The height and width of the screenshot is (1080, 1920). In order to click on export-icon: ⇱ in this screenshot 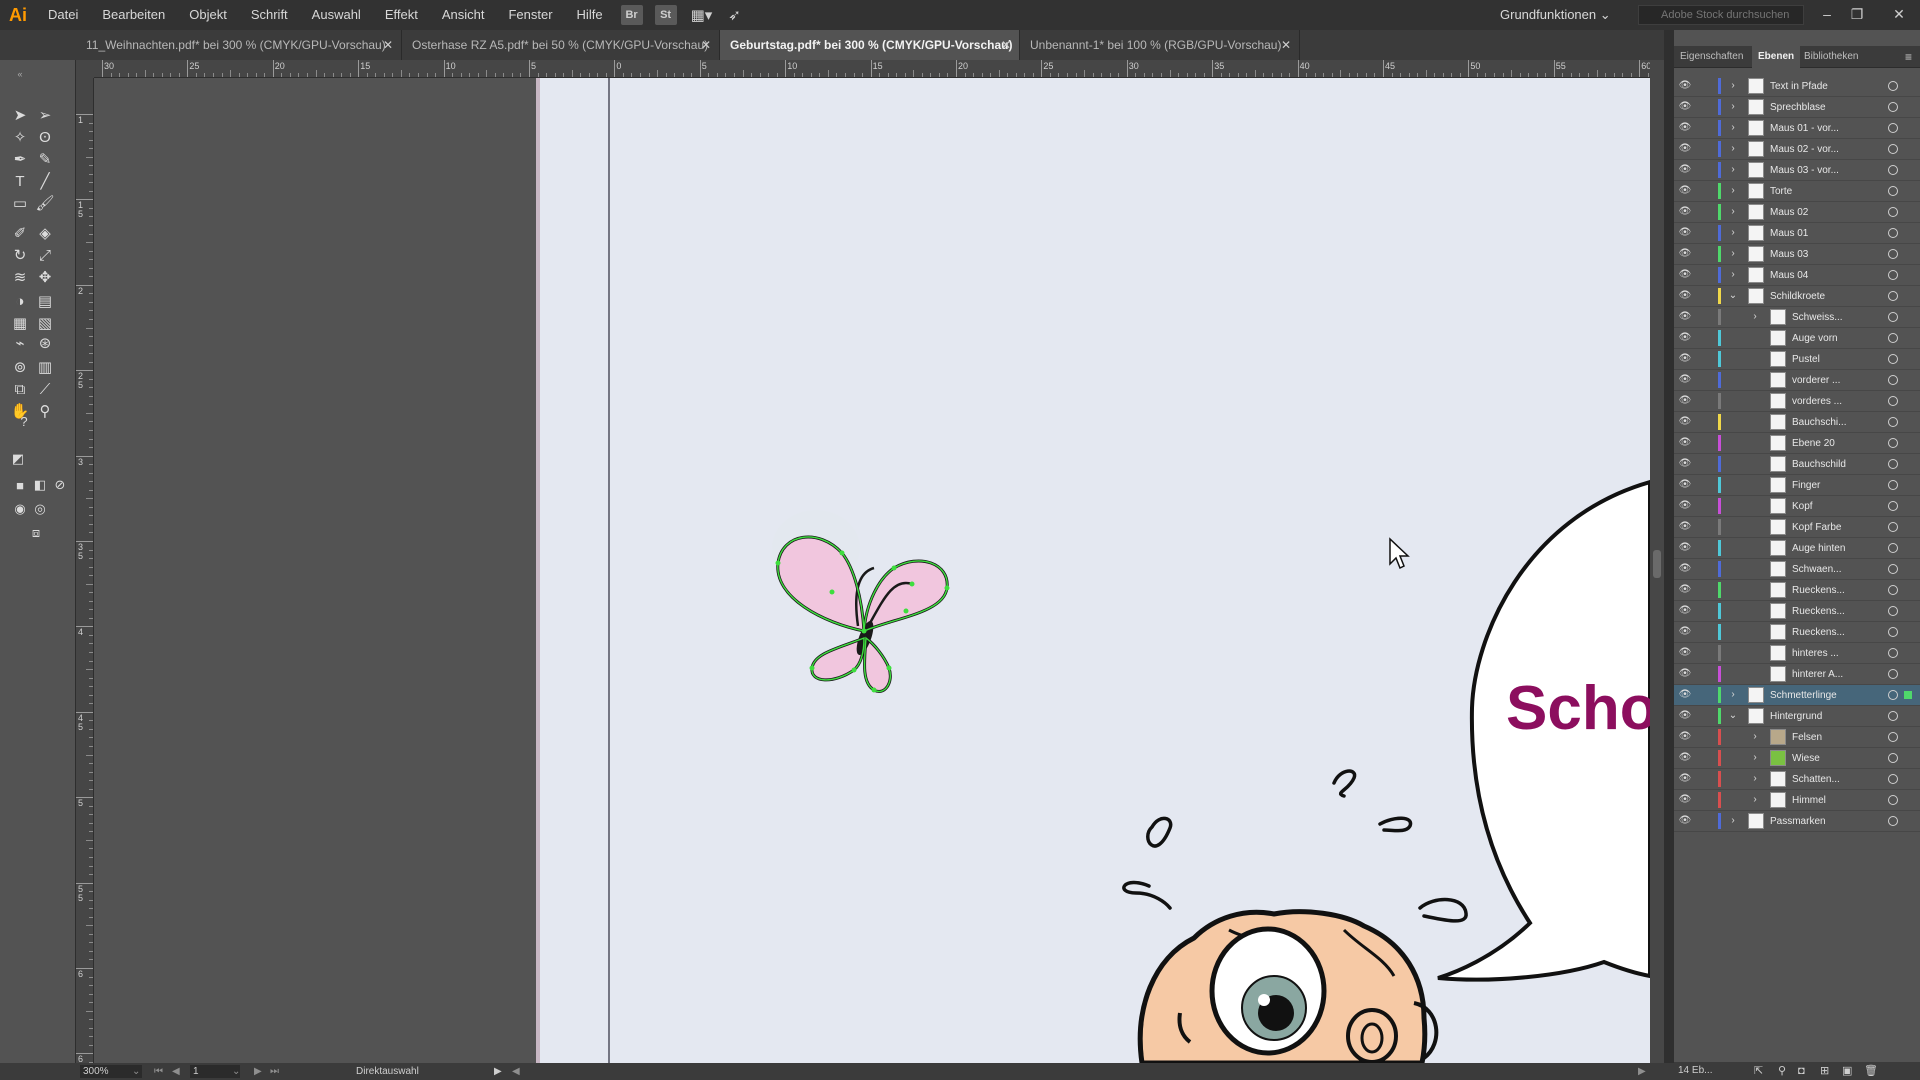, I will do `click(1758, 1071)`.